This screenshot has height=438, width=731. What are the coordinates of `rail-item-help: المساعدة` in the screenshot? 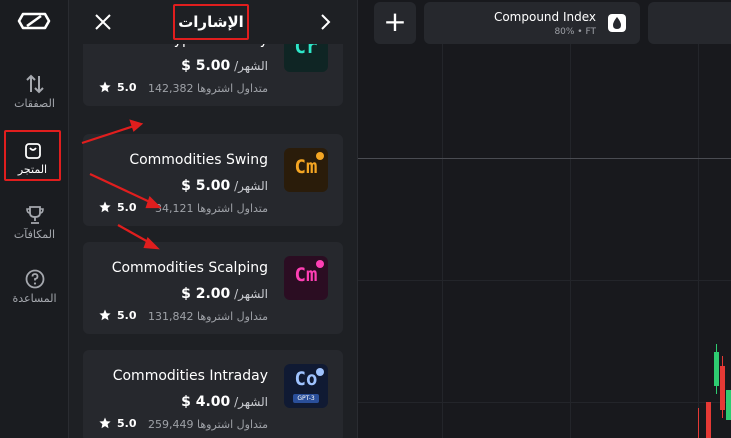 It's located at (34, 286).